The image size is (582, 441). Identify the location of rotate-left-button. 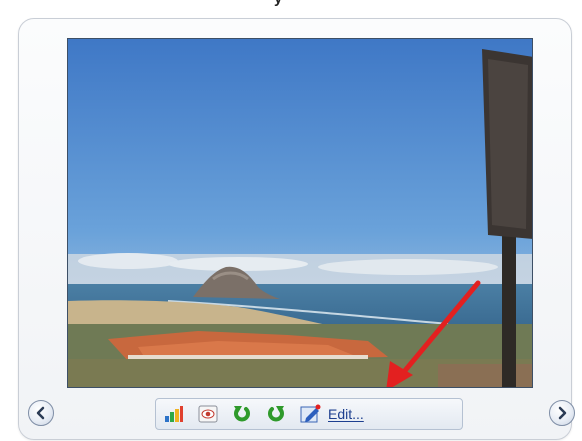
(242, 414).